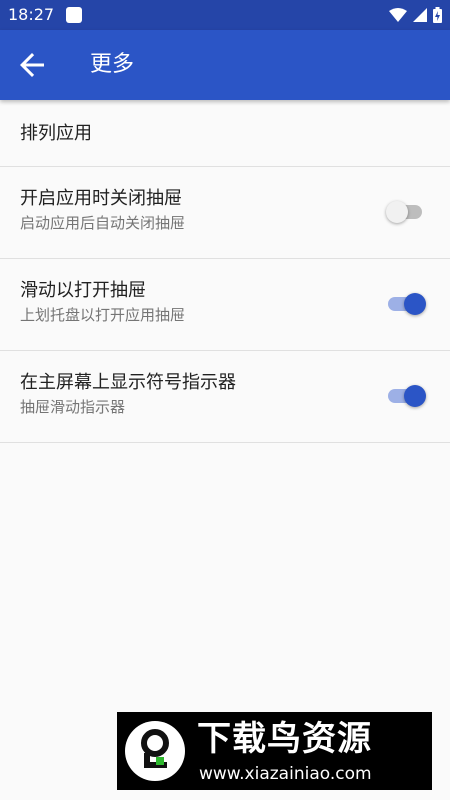 This screenshot has width=450, height=800. What do you see at coordinates (155, 751) in the screenshot?
I see `logo-icon` at bounding box center [155, 751].